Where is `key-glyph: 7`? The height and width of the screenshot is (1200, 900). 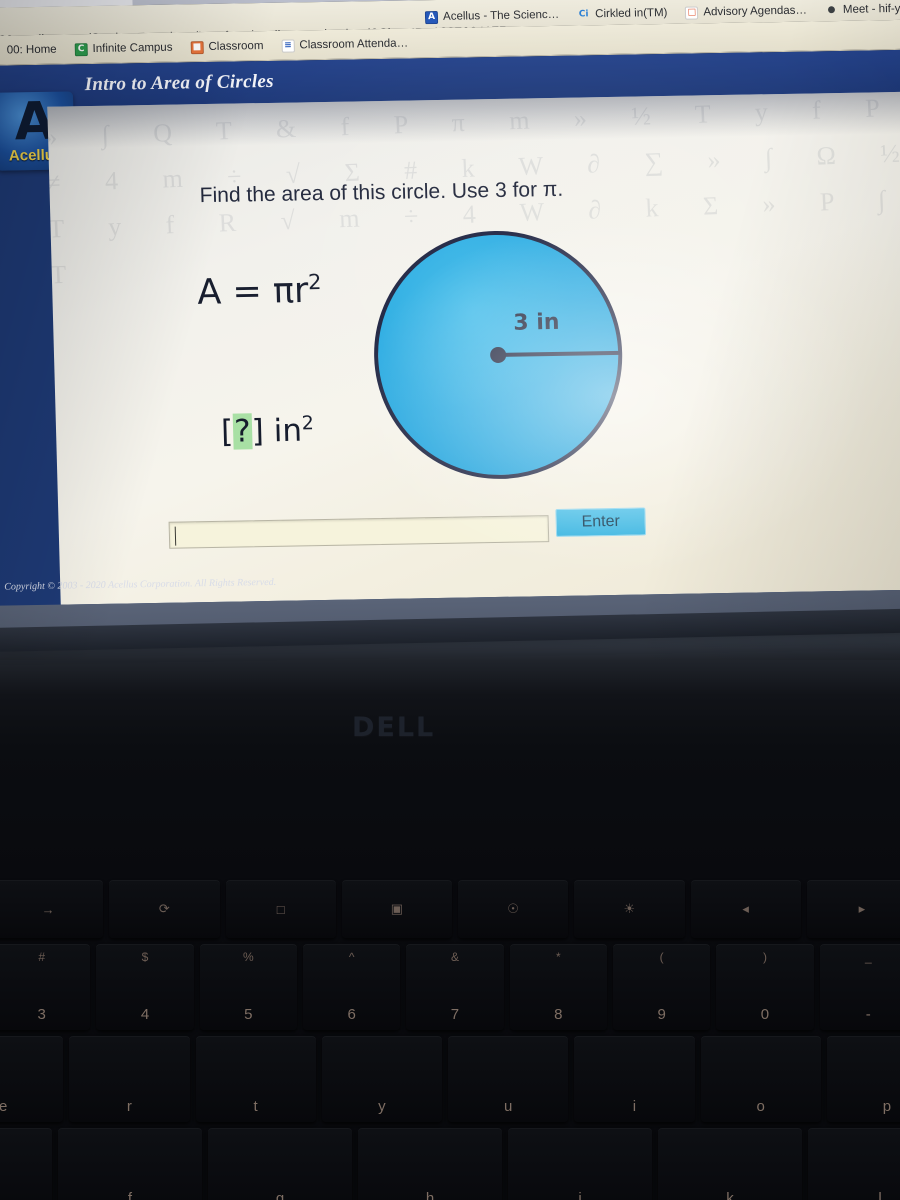
key-glyph: 7 is located at coordinates (455, 1014).